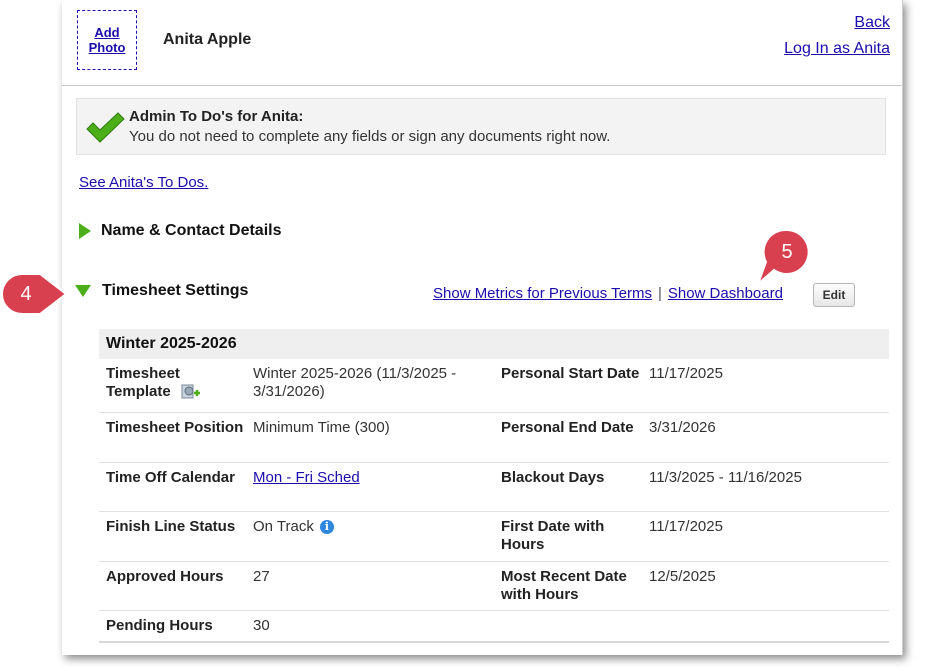  Describe the element at coordinates (171, 526) in the screenshot. I see `row-label: Finish Line Status` at that location.